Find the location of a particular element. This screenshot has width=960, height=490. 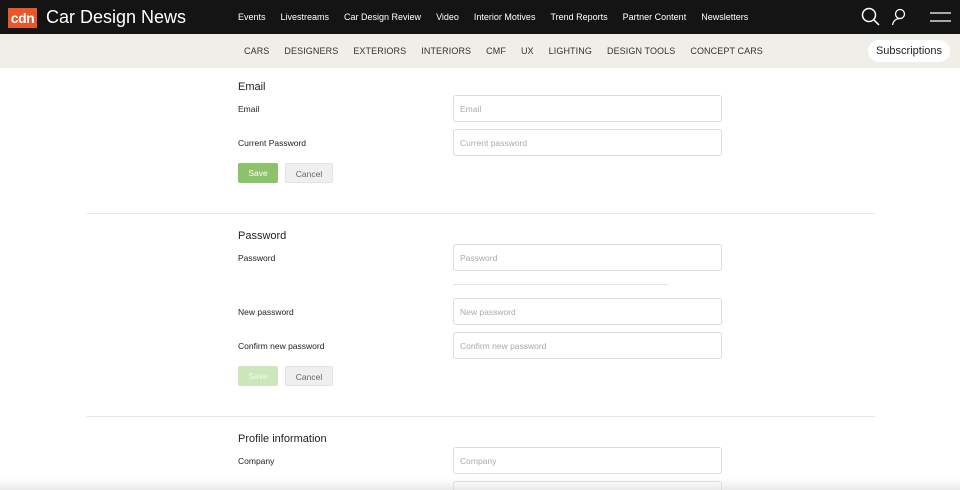

search-icon is located at coordinates (871, 17).